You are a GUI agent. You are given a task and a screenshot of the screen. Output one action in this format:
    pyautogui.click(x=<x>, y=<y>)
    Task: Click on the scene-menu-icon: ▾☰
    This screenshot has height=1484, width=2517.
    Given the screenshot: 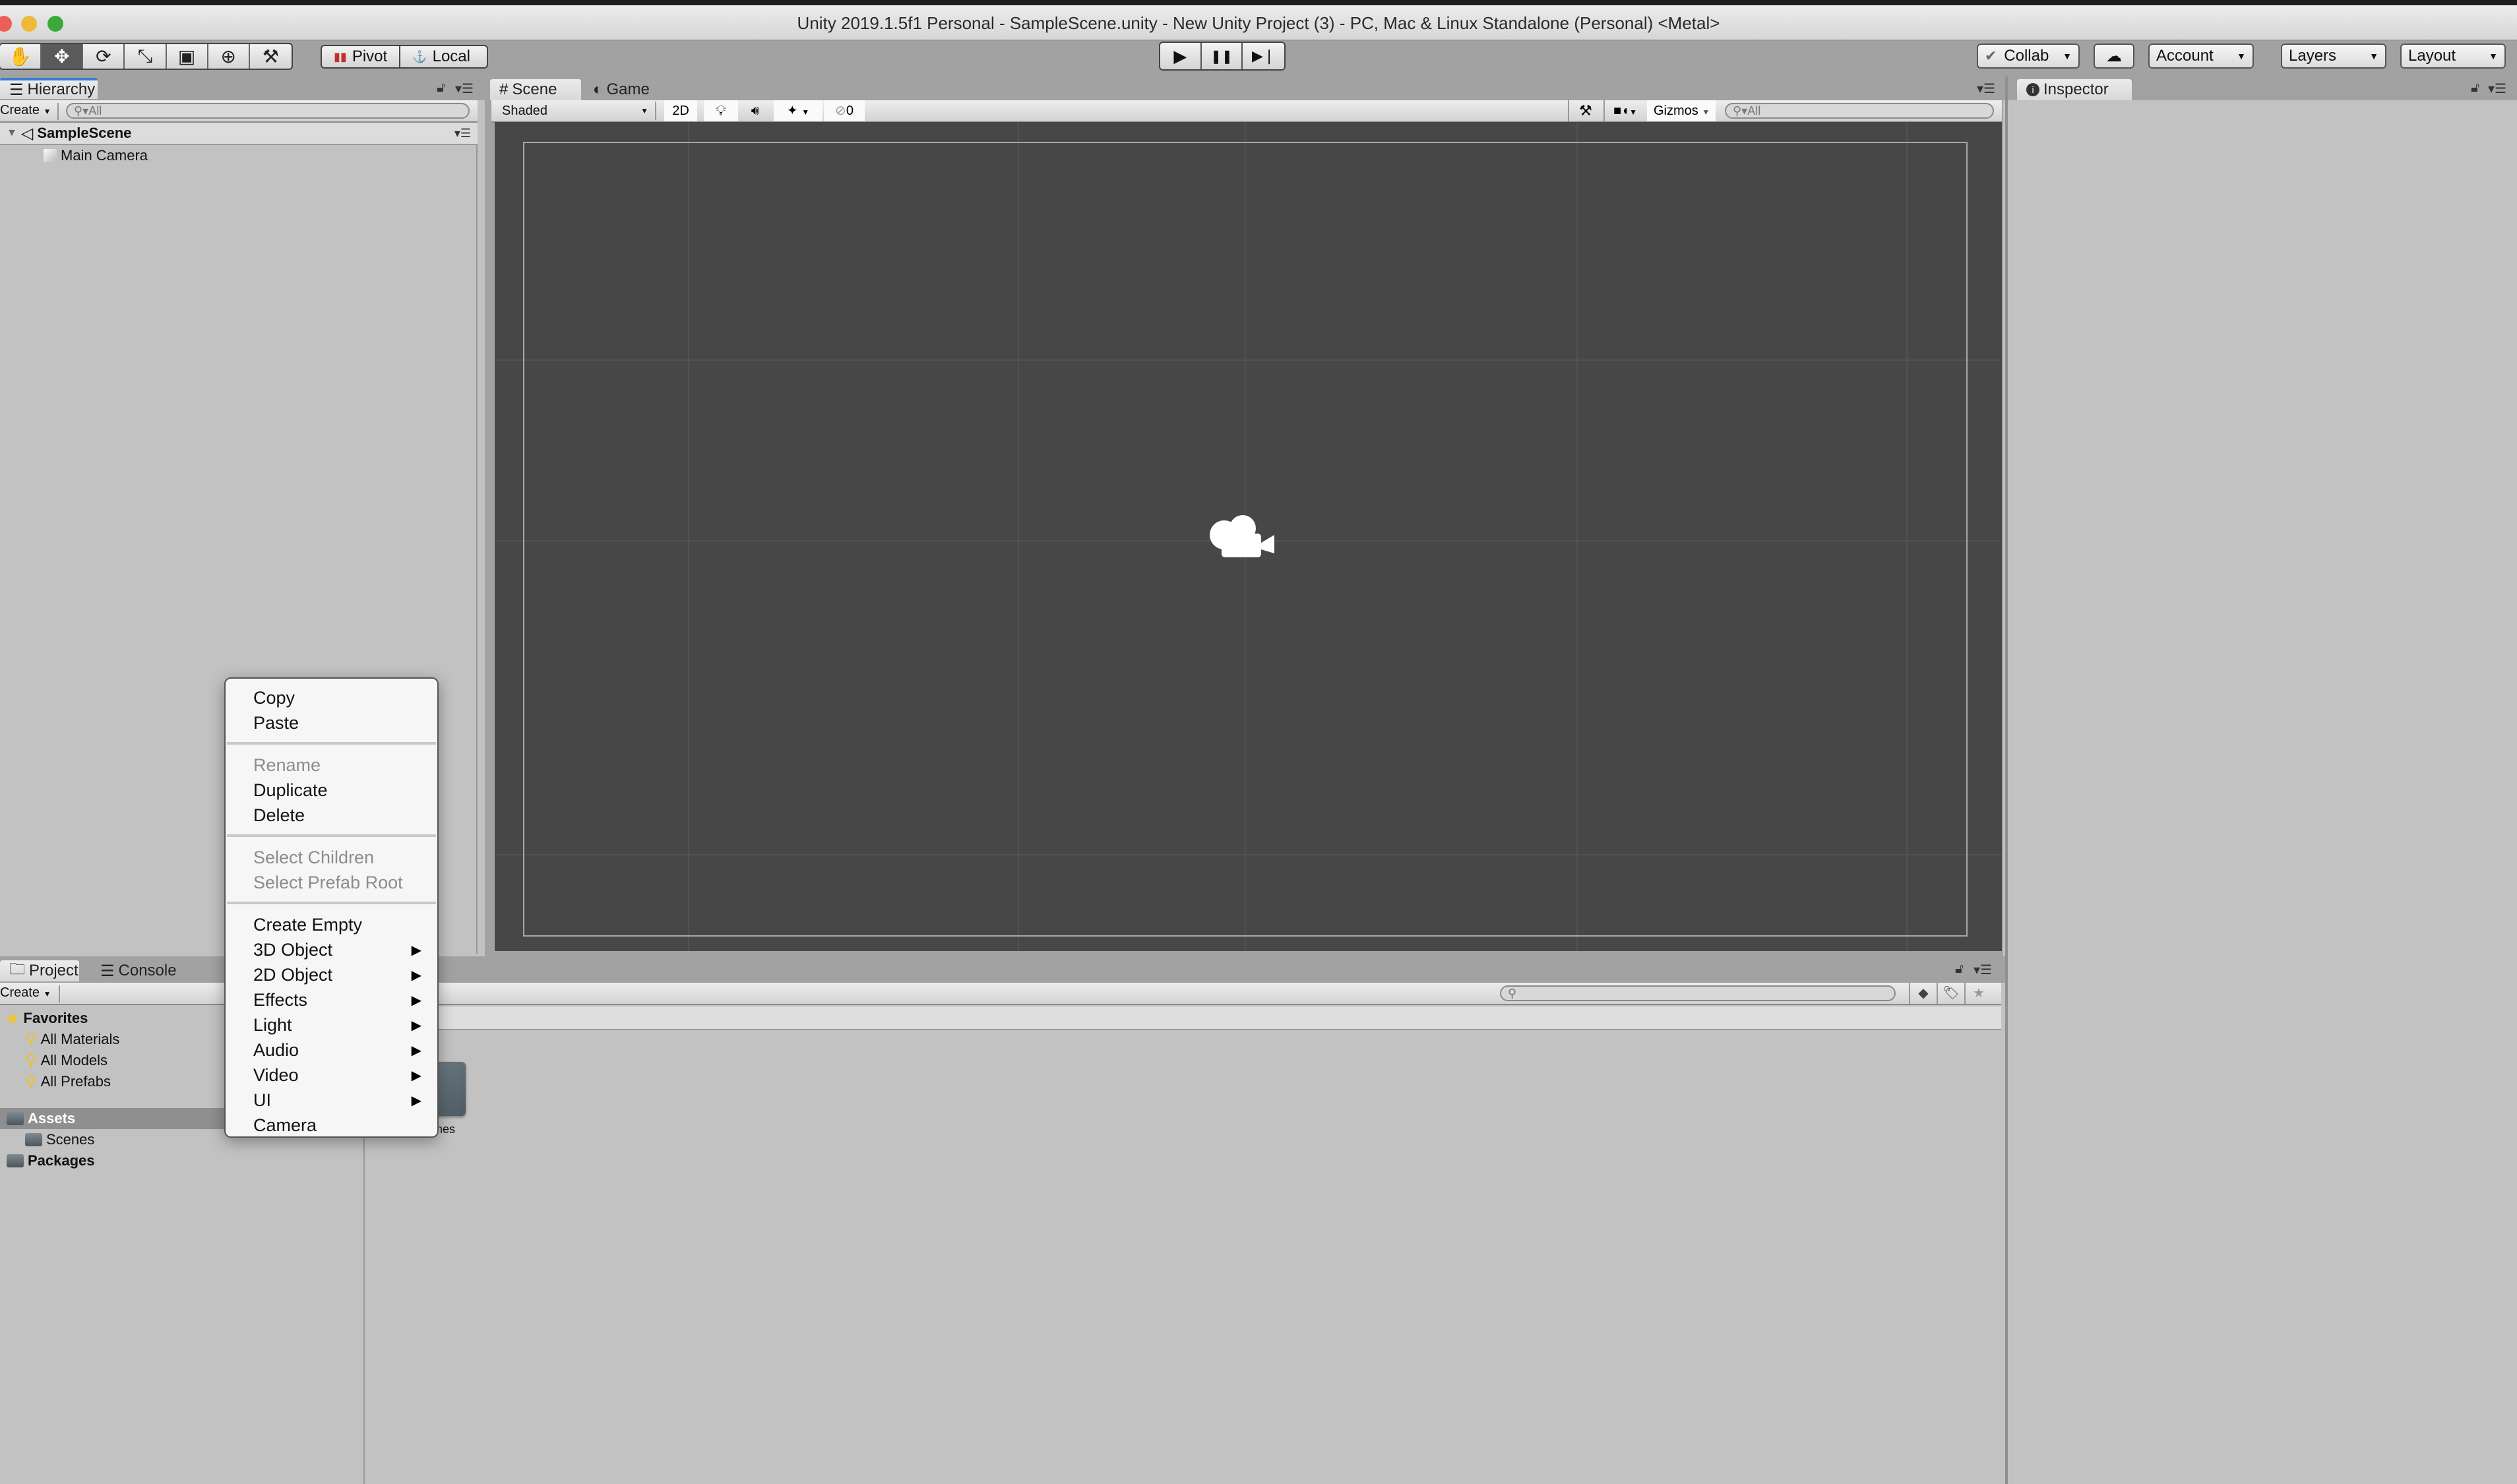 What is the action you would take?
    pyautogui.click(x=462, y=134)
    